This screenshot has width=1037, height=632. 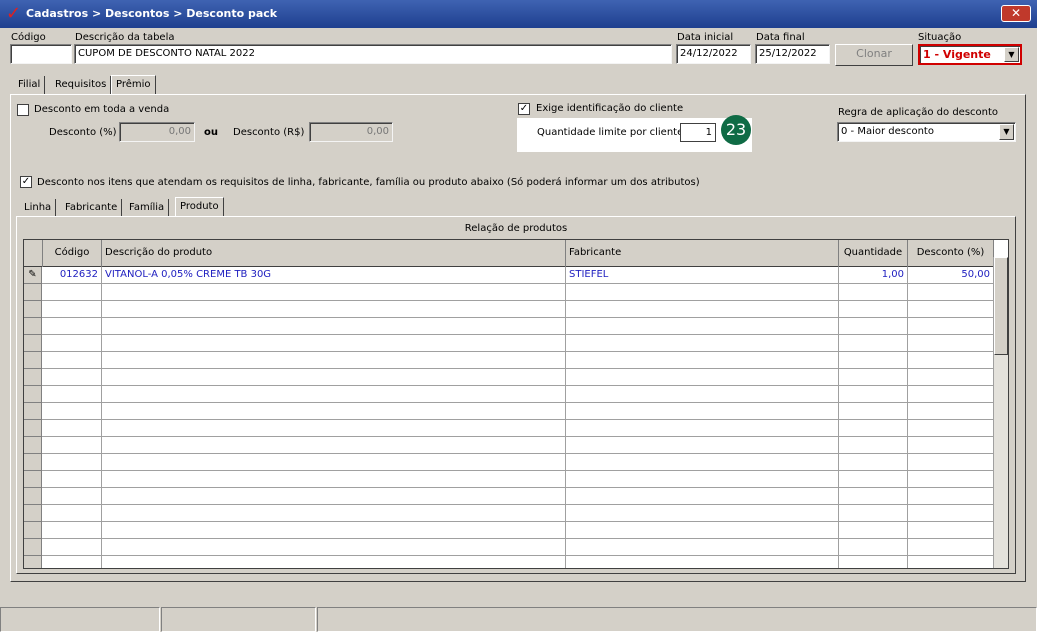 I want to click on col-fabricante: Fabricante, so click(x=702, y=253).